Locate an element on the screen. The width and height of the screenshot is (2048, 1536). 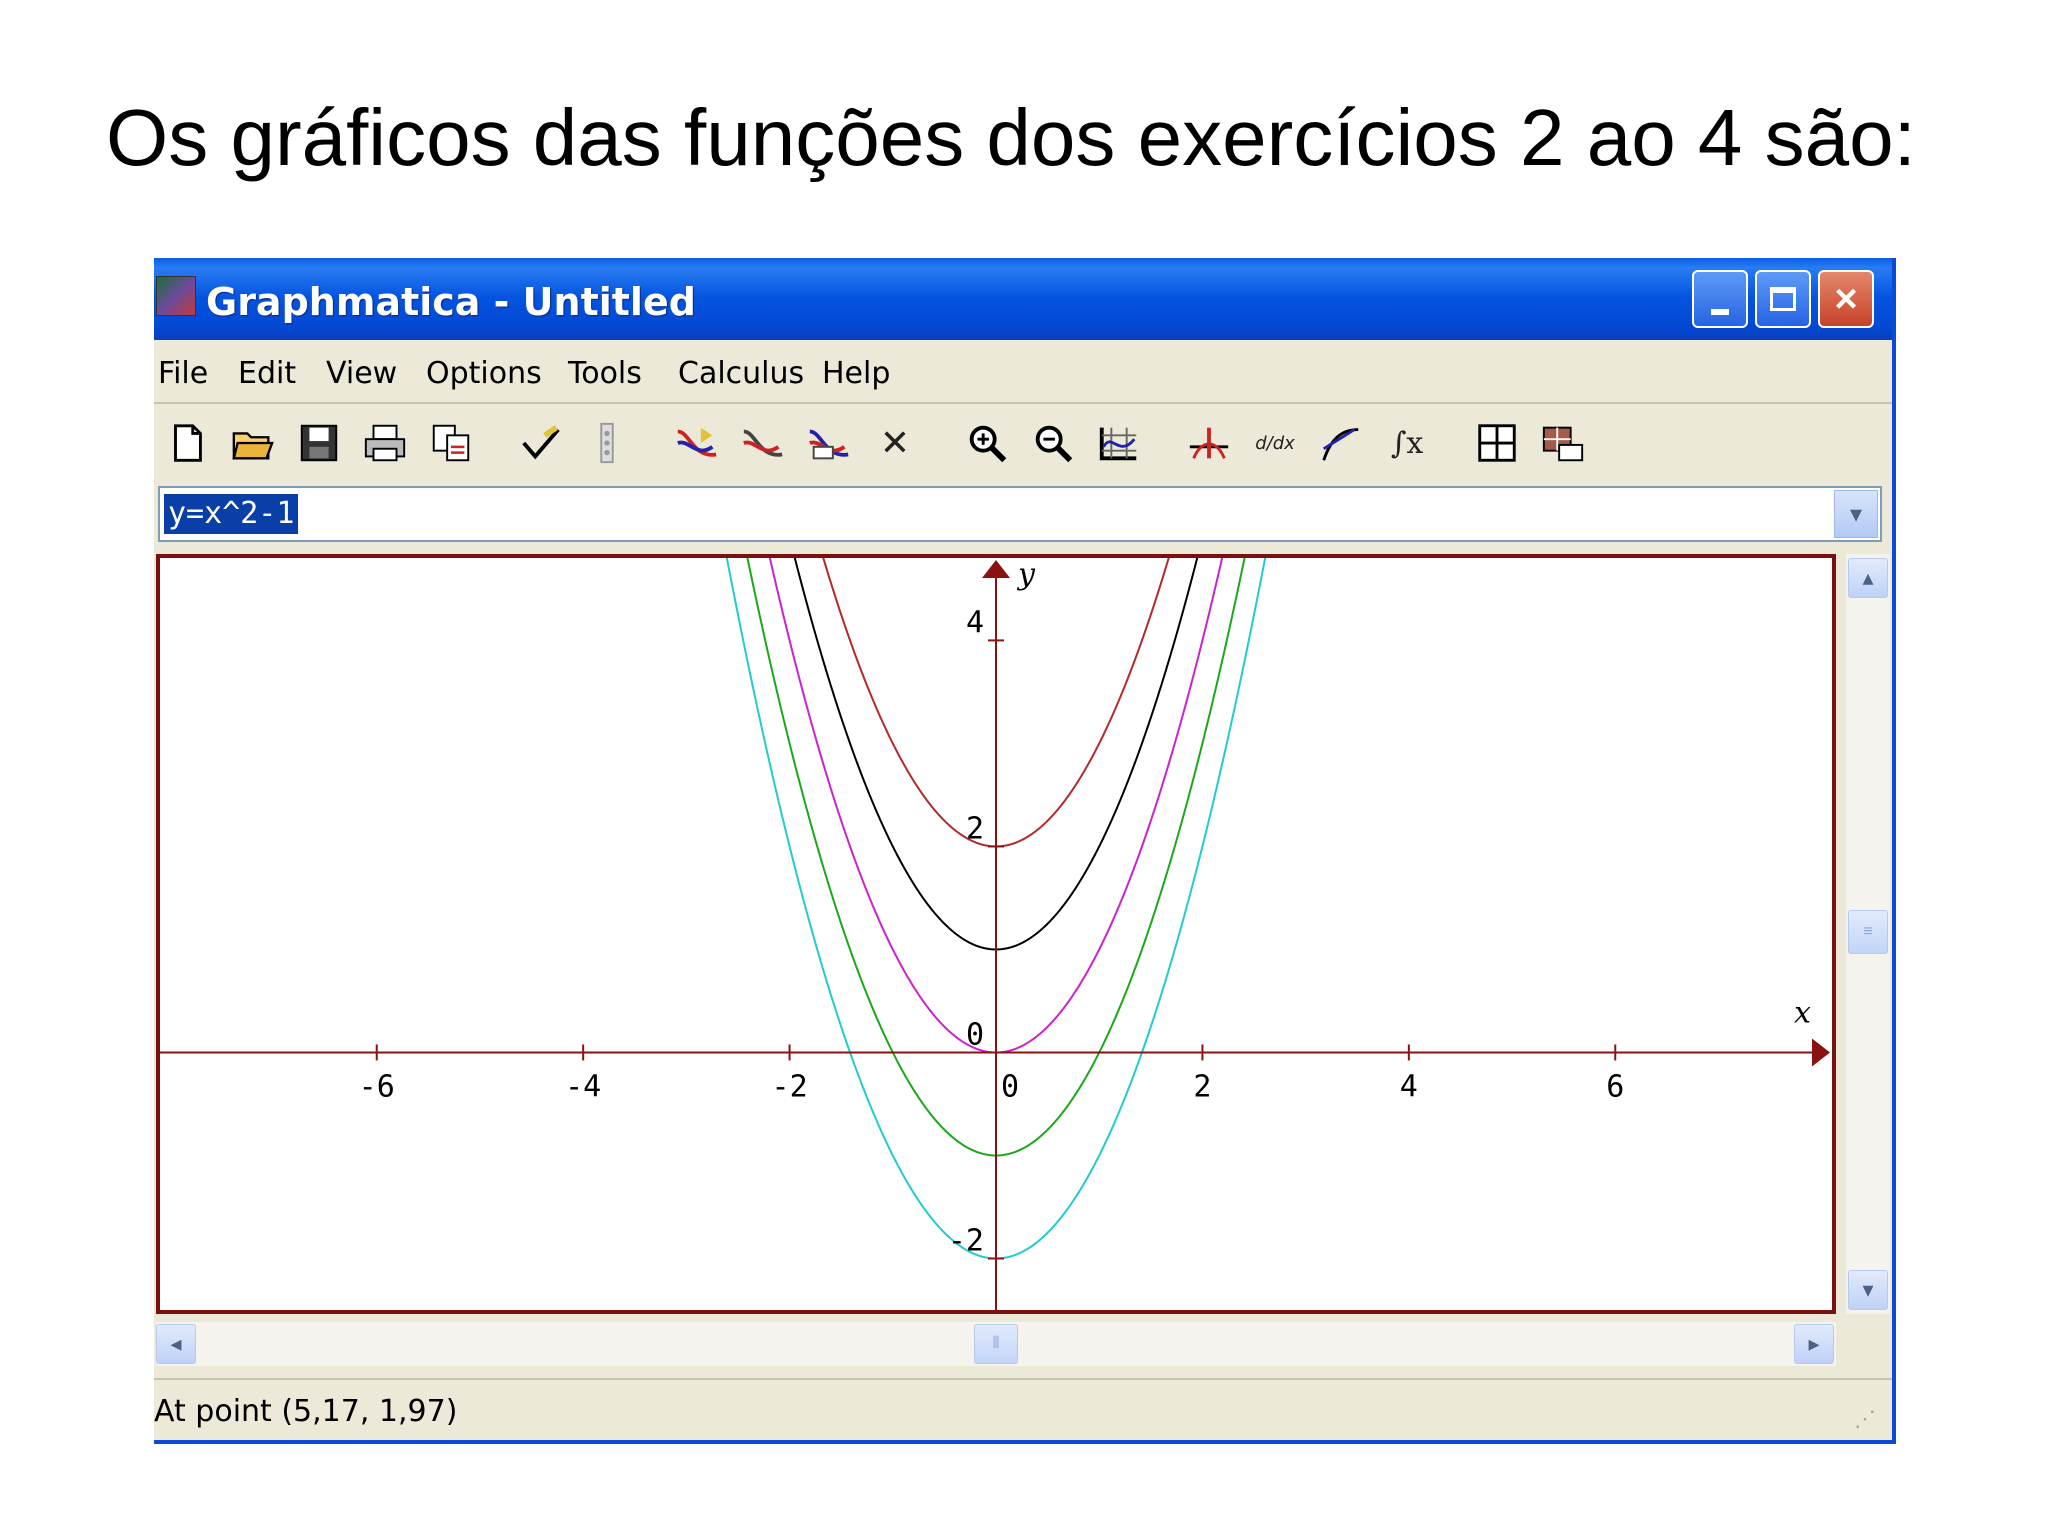
window-title: Graphmatica - Untitled is located at coordinates (451, 302).